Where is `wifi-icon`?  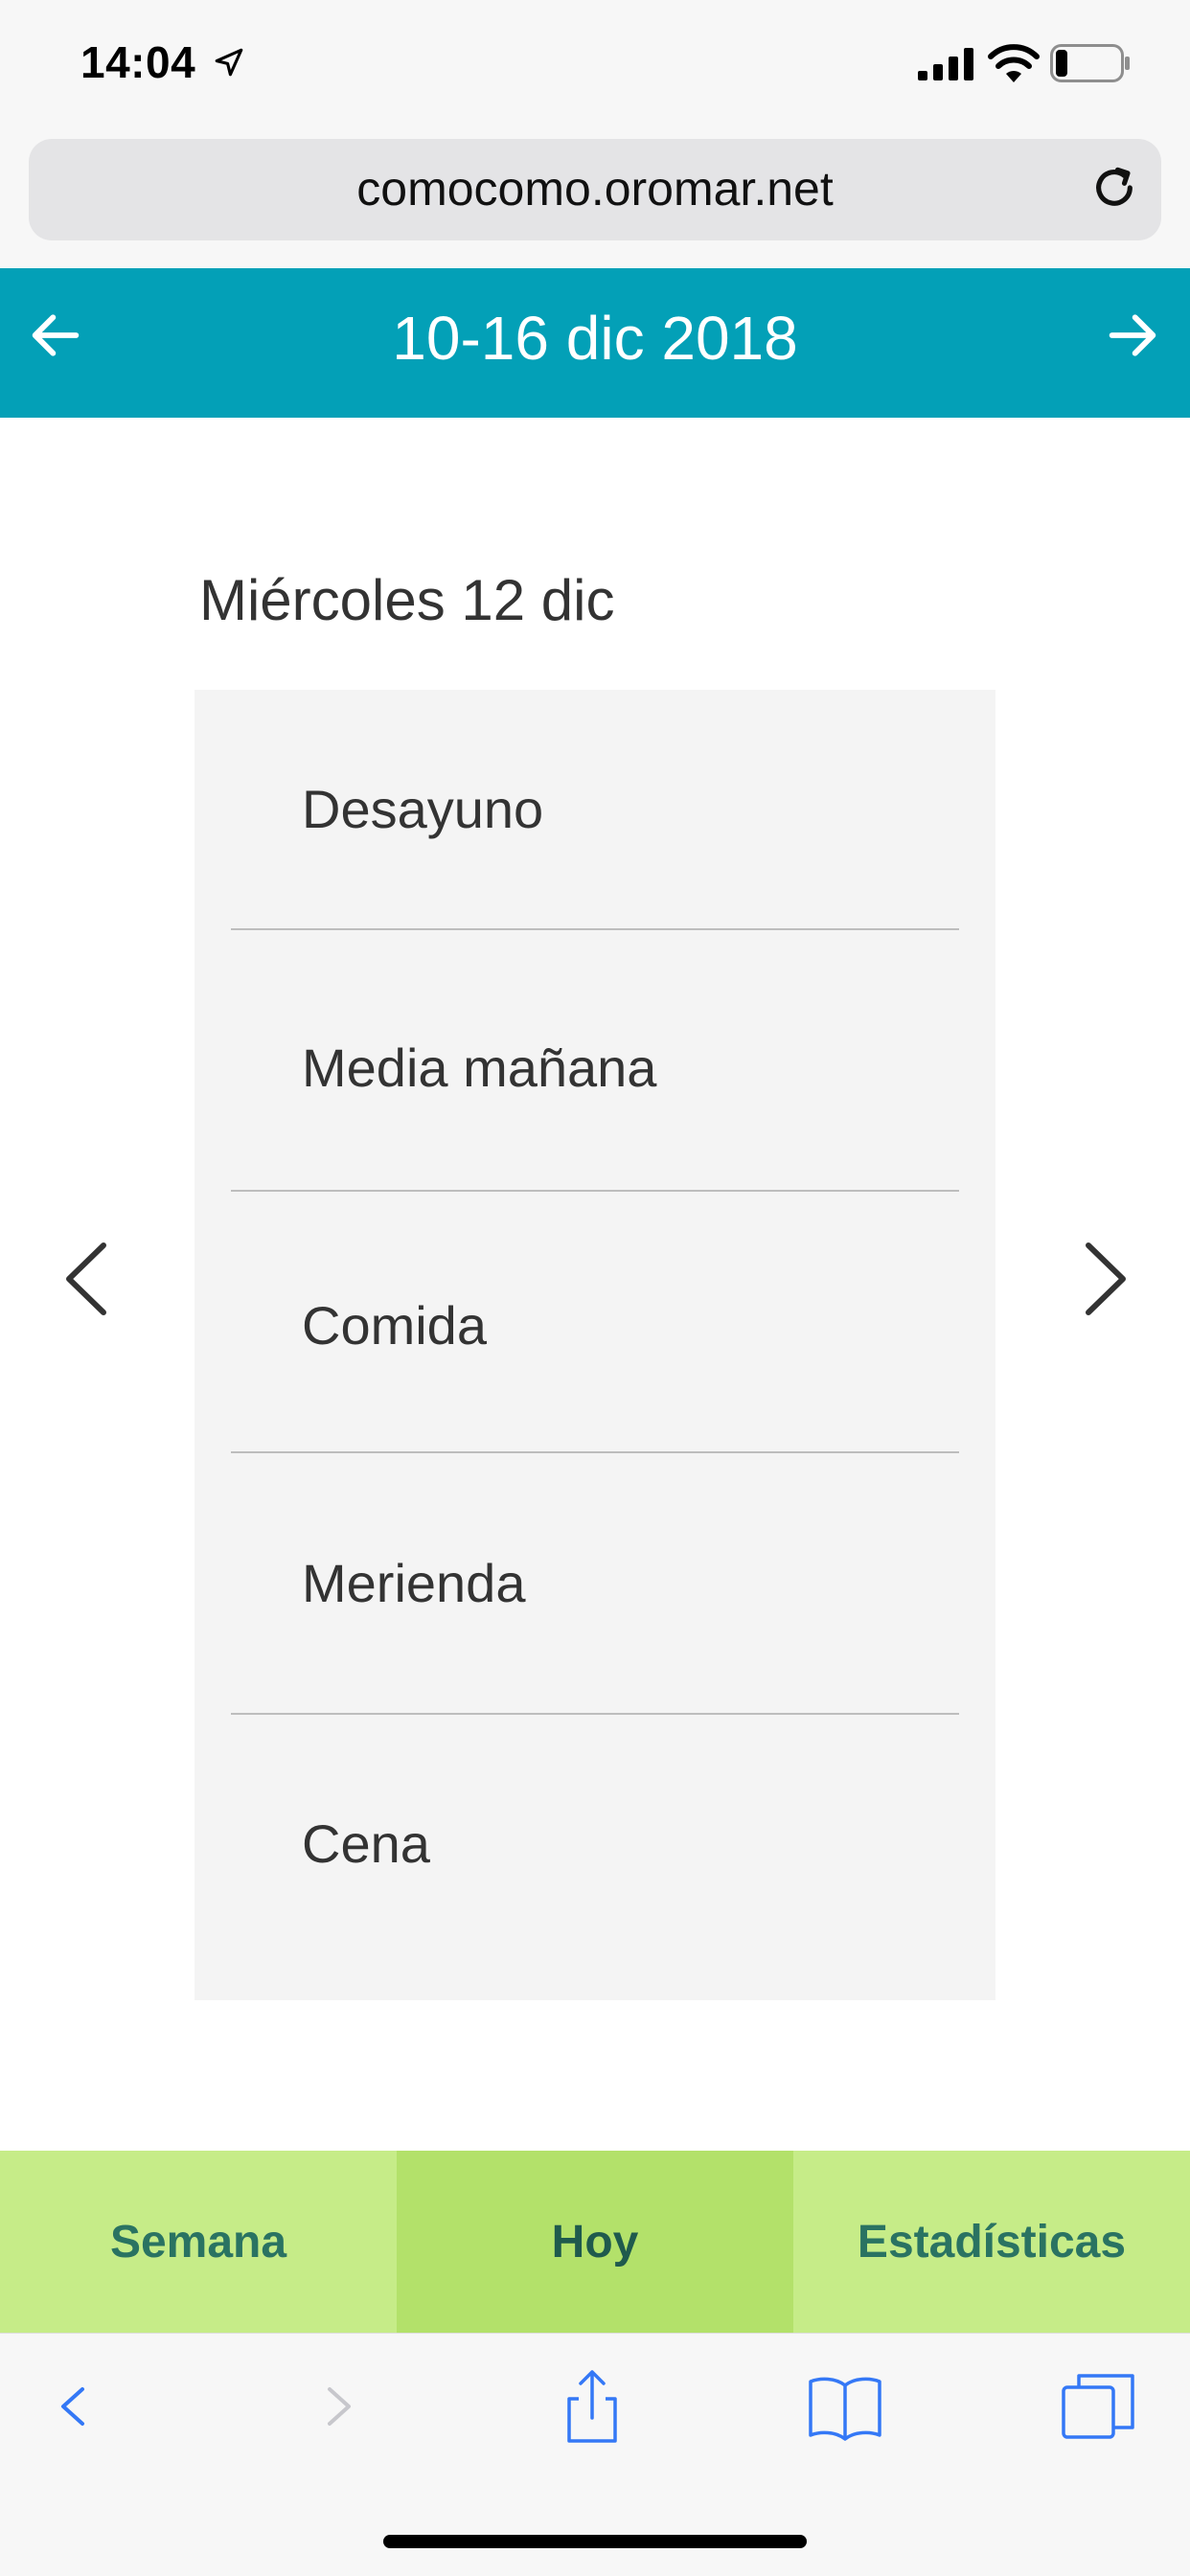 wifi-icon is located at coordinates (1014, 63).